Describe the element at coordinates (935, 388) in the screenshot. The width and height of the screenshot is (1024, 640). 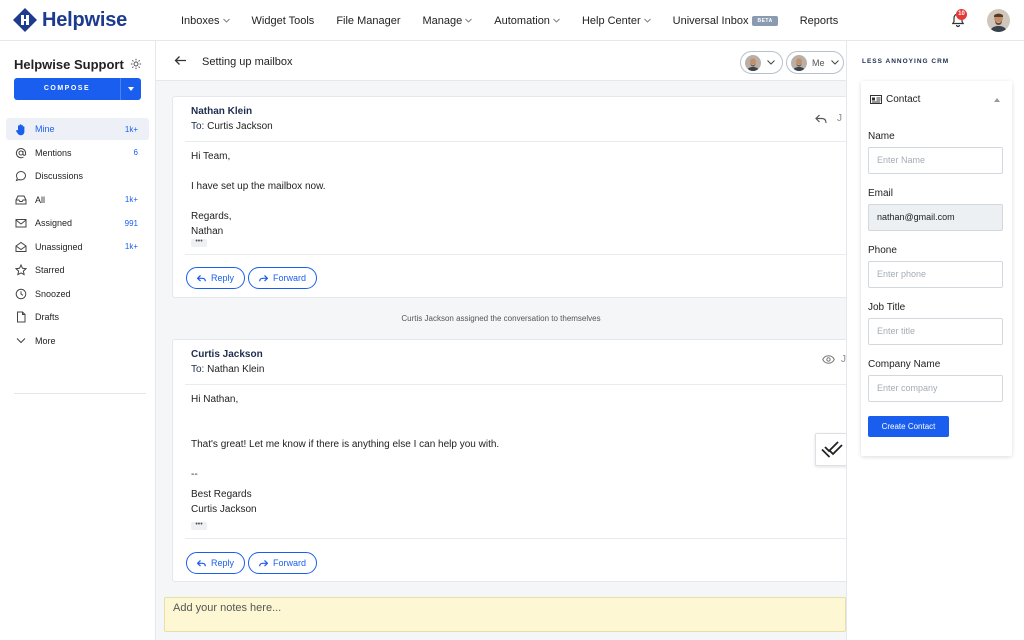
I see `company-name-field: Enter company` at that location.